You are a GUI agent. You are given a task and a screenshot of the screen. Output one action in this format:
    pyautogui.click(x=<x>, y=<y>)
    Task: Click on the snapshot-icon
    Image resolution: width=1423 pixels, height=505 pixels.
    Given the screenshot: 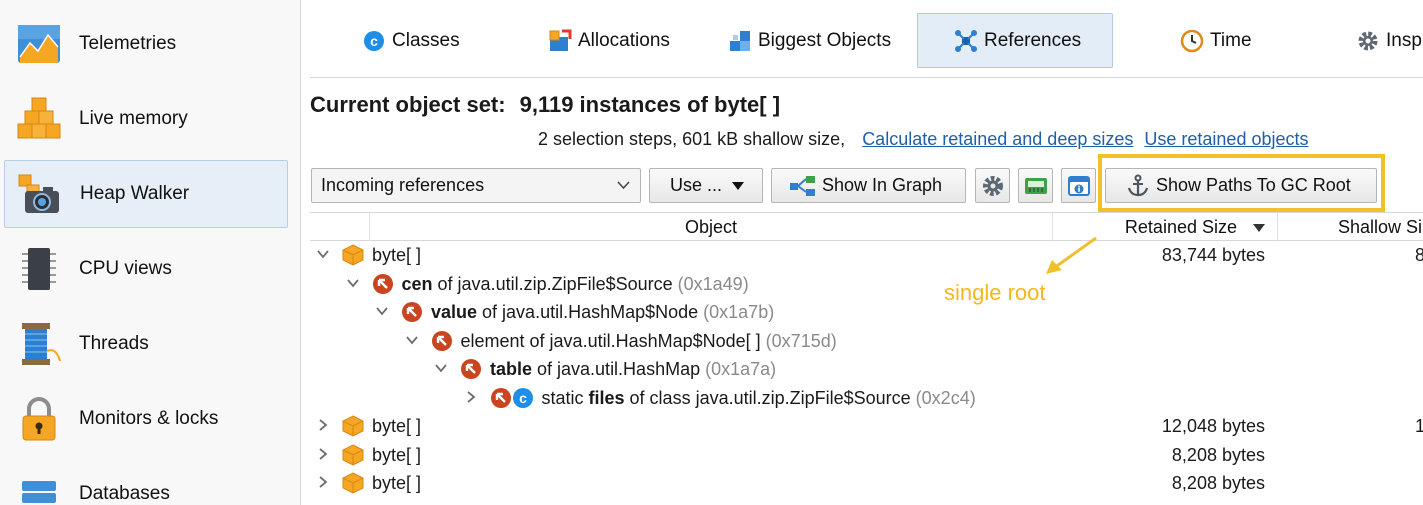 What is the action you would take?
    pyautogui.click(x=1035, y=185)
    